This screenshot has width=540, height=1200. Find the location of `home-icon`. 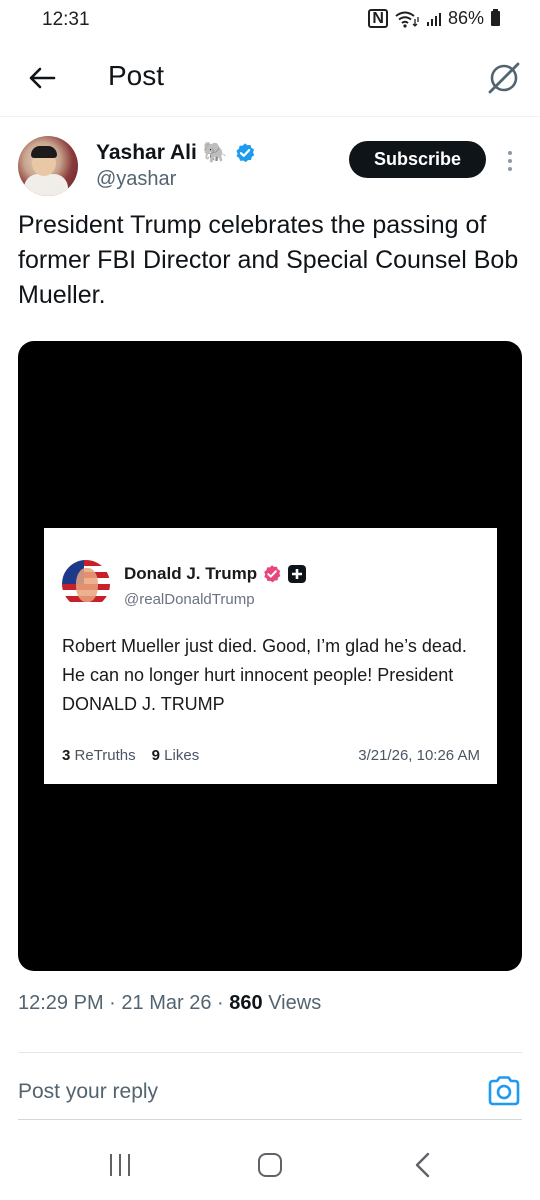

home-icon is located at coordinates (270, 1165).